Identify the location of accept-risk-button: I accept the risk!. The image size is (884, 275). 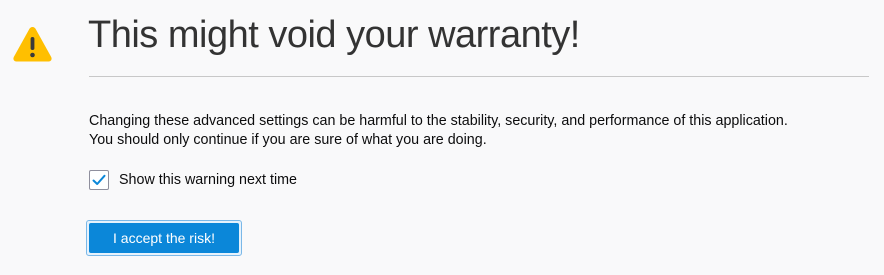
(164, 238).